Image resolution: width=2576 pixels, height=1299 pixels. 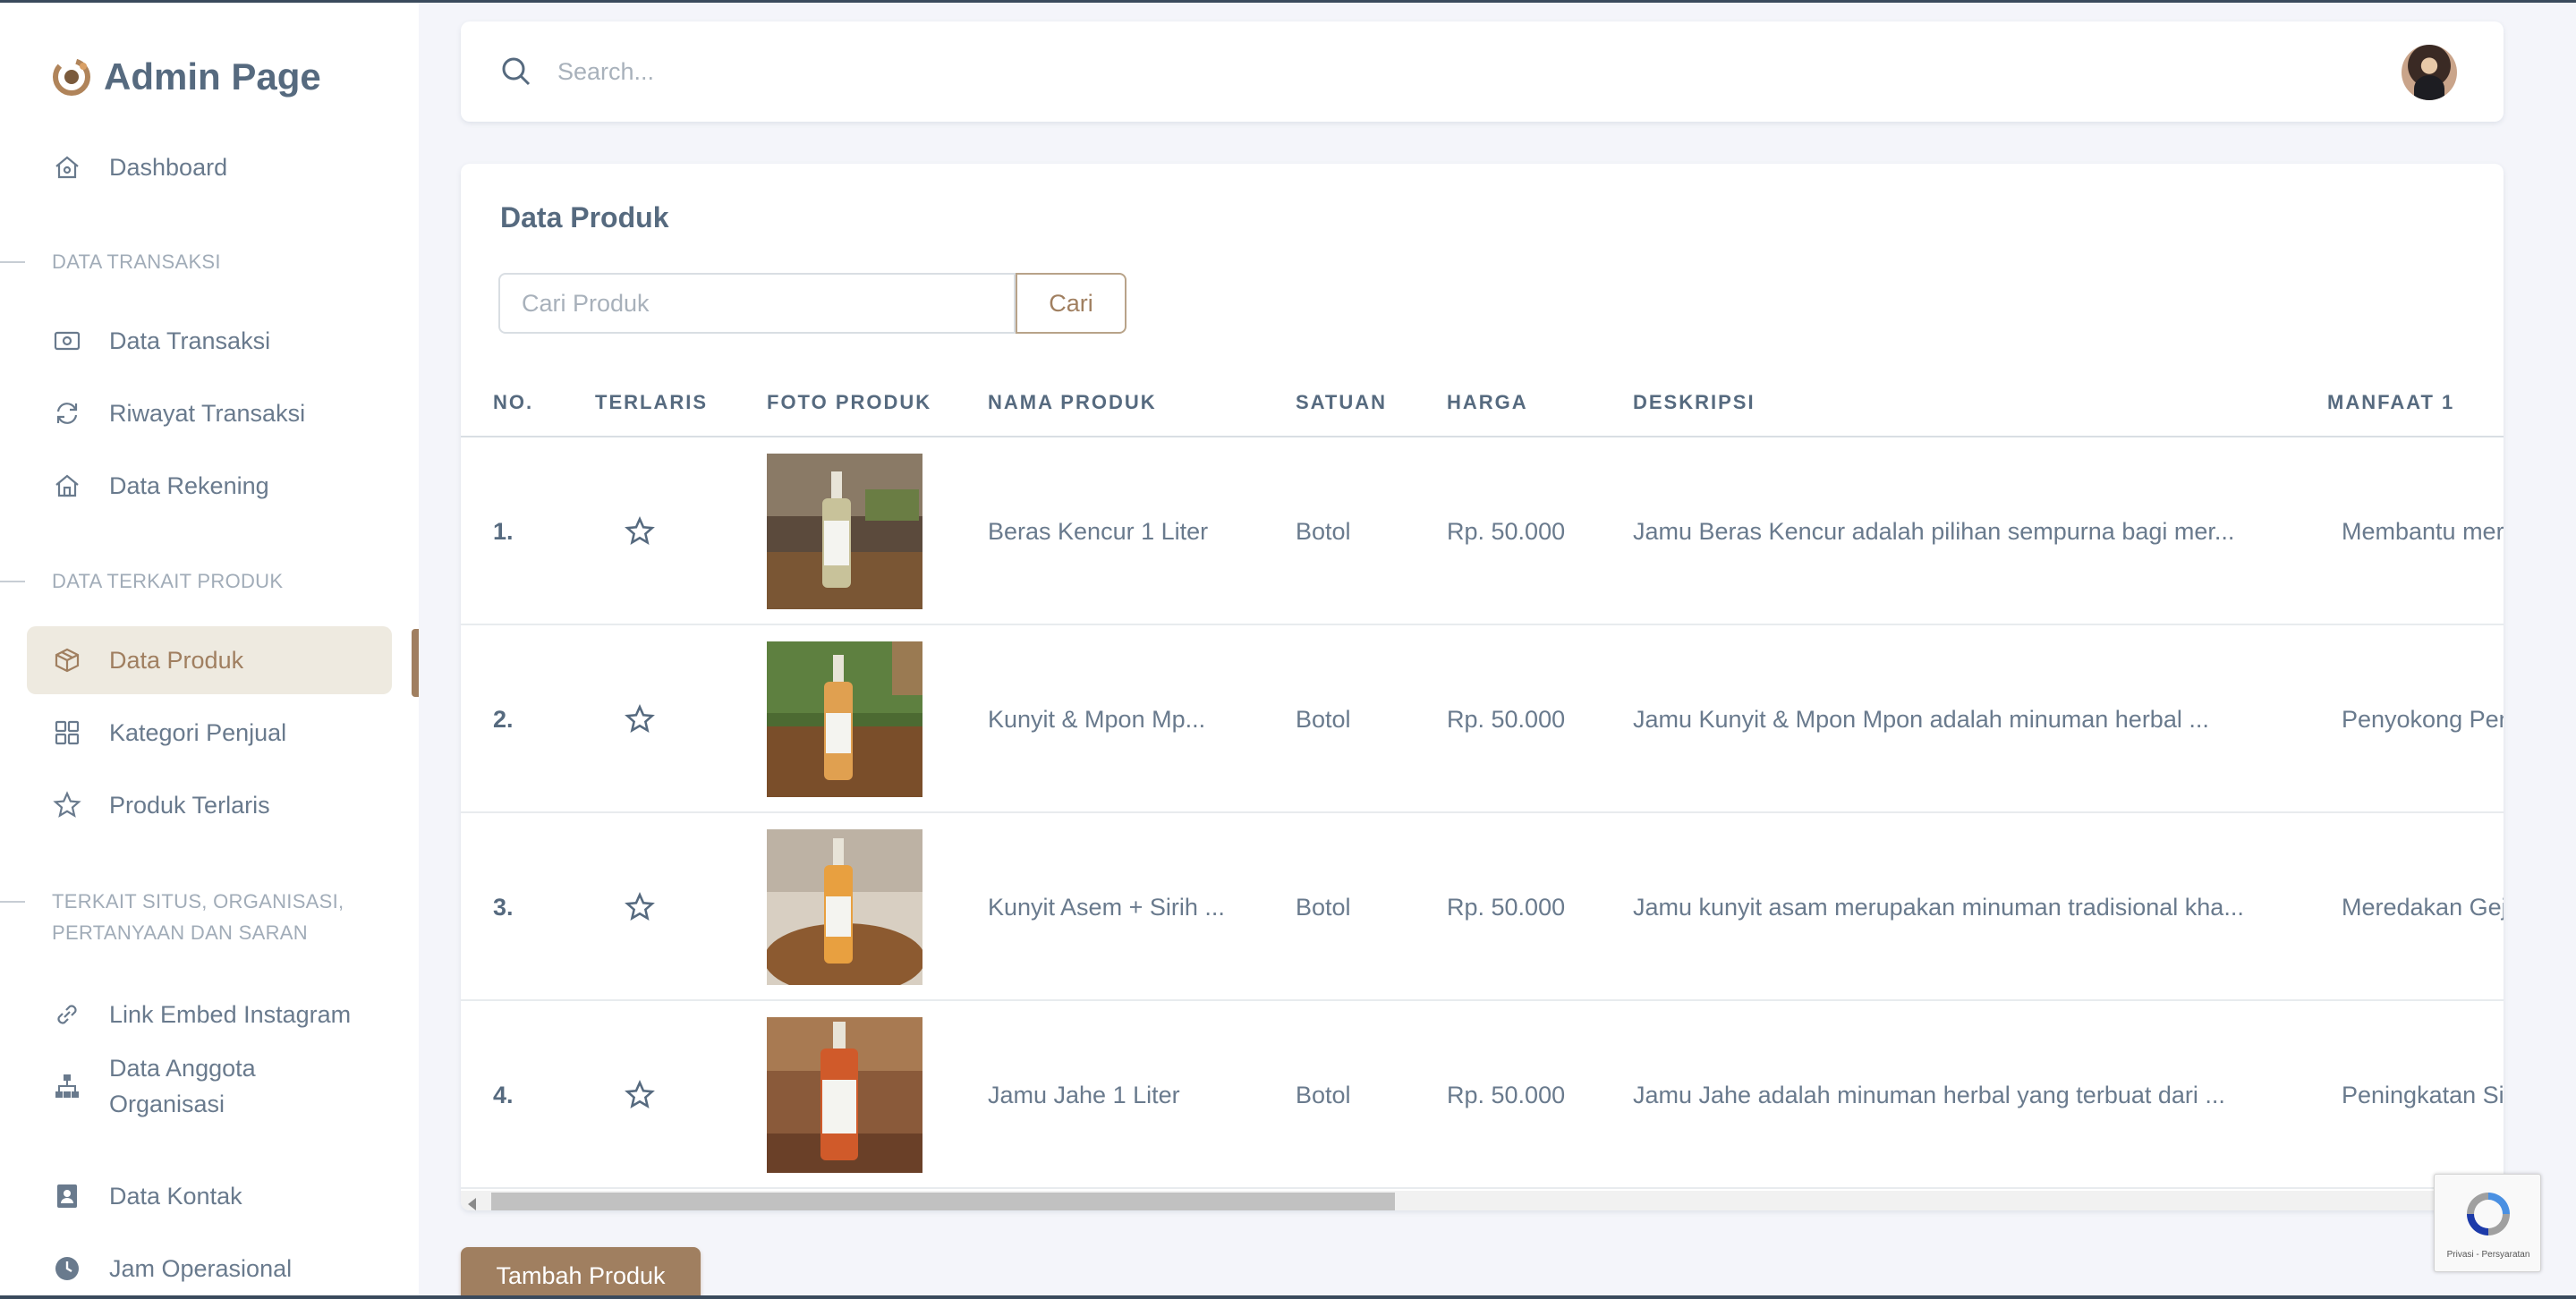 What do you see at coordinates (141, 581) in the screenshot?
I see `sidebar-section-header: DATA TERKAIT PRODUK` at bounding box center [141, 581].